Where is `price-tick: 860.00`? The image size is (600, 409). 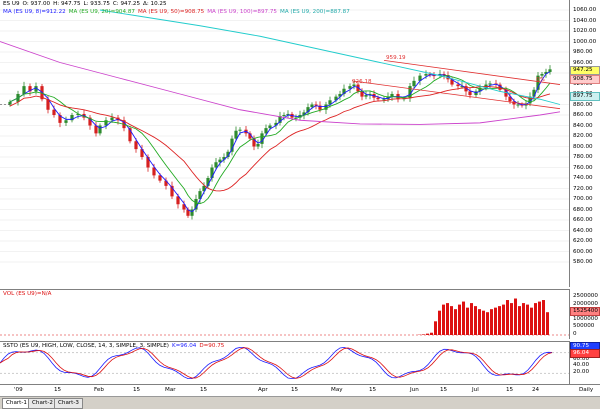 price-tick: 860.00 is located at coordinates (583, 115).